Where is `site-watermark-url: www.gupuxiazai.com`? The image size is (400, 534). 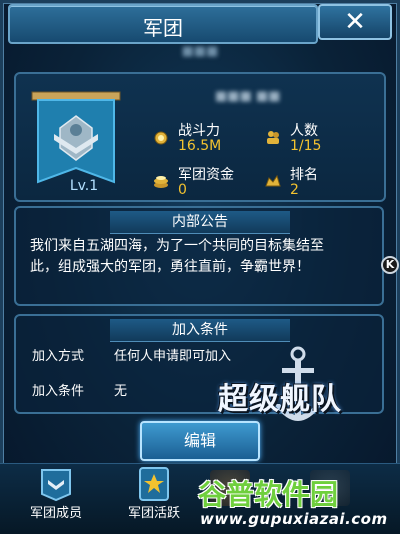
site-watermark-url: www.gupuxiazai.com is located at coordinates (294, 519).